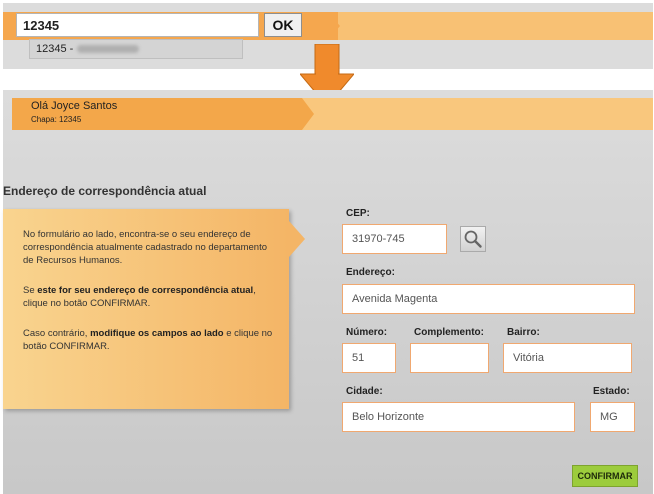  Describe the element at coordinates (334, 26) in the screenshot. I see `login-band-arrow` at that location.